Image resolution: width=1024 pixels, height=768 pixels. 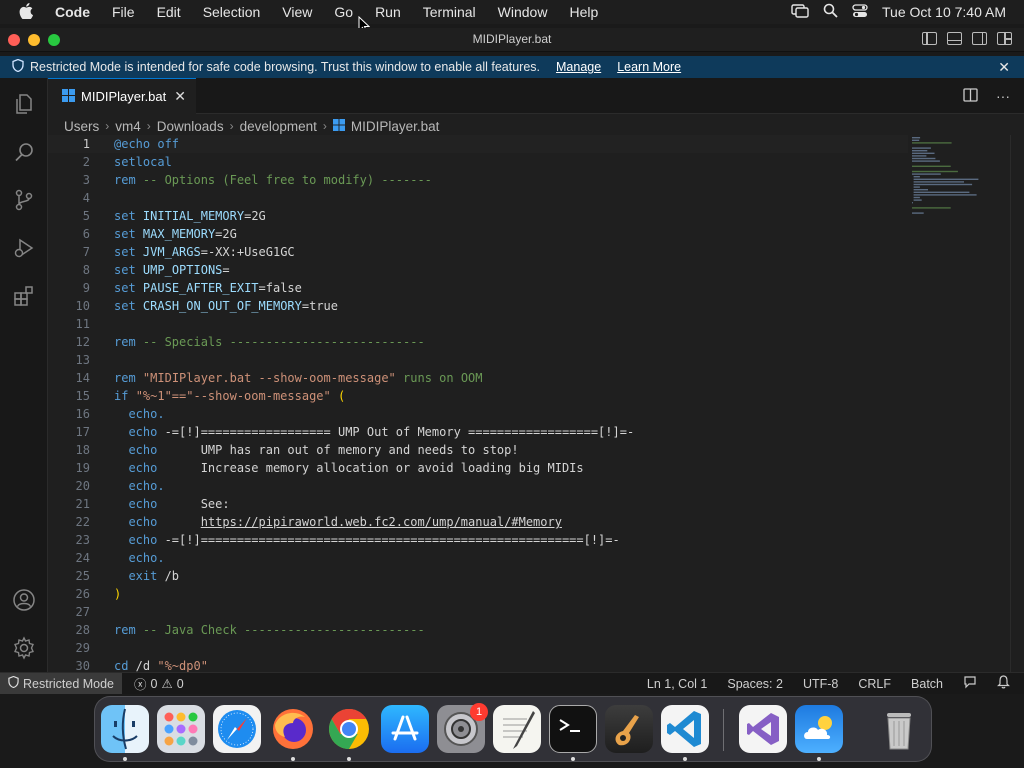 What do you see at coordinates (478, 486) in the screenshot?
I see `code-line: 20 echo.` at bounding box center [478, 486].